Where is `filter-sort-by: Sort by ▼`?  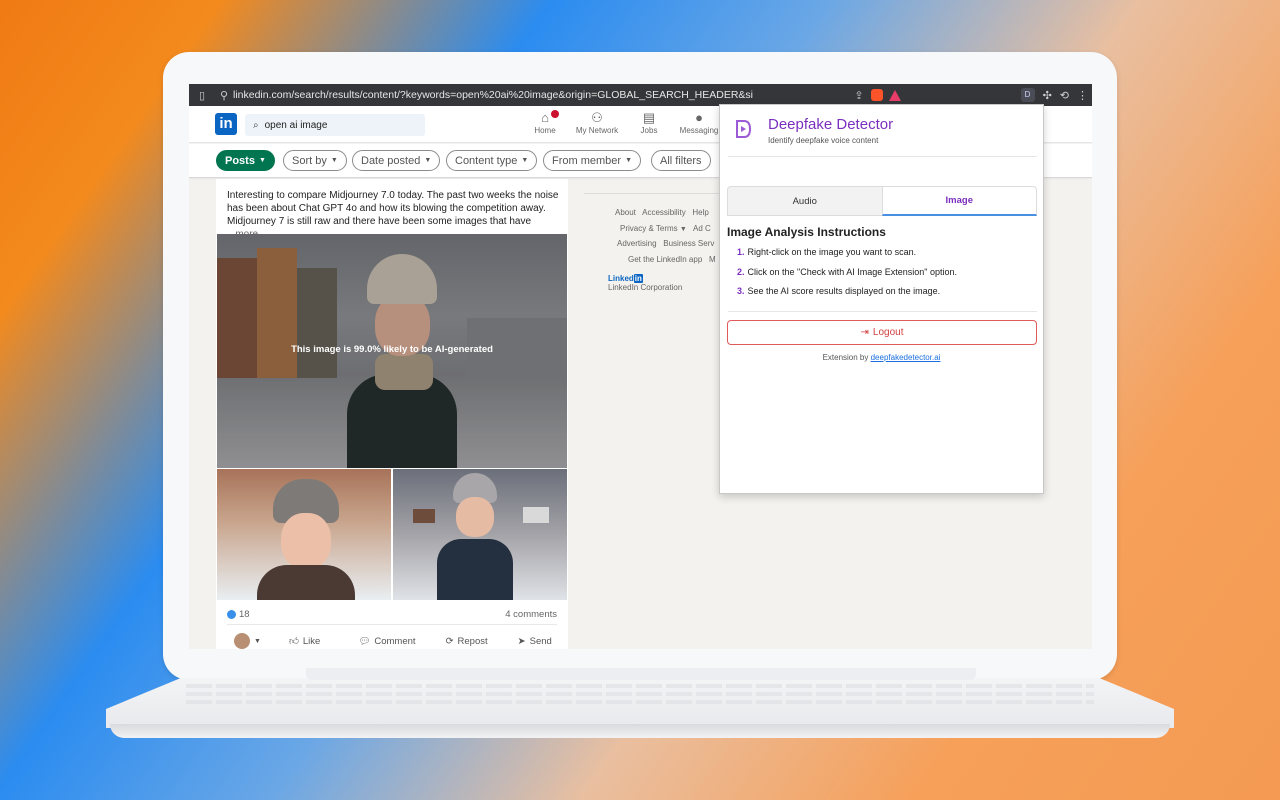
filter-sort-by: Sort by ▼ is located at coordinates (315, 160).